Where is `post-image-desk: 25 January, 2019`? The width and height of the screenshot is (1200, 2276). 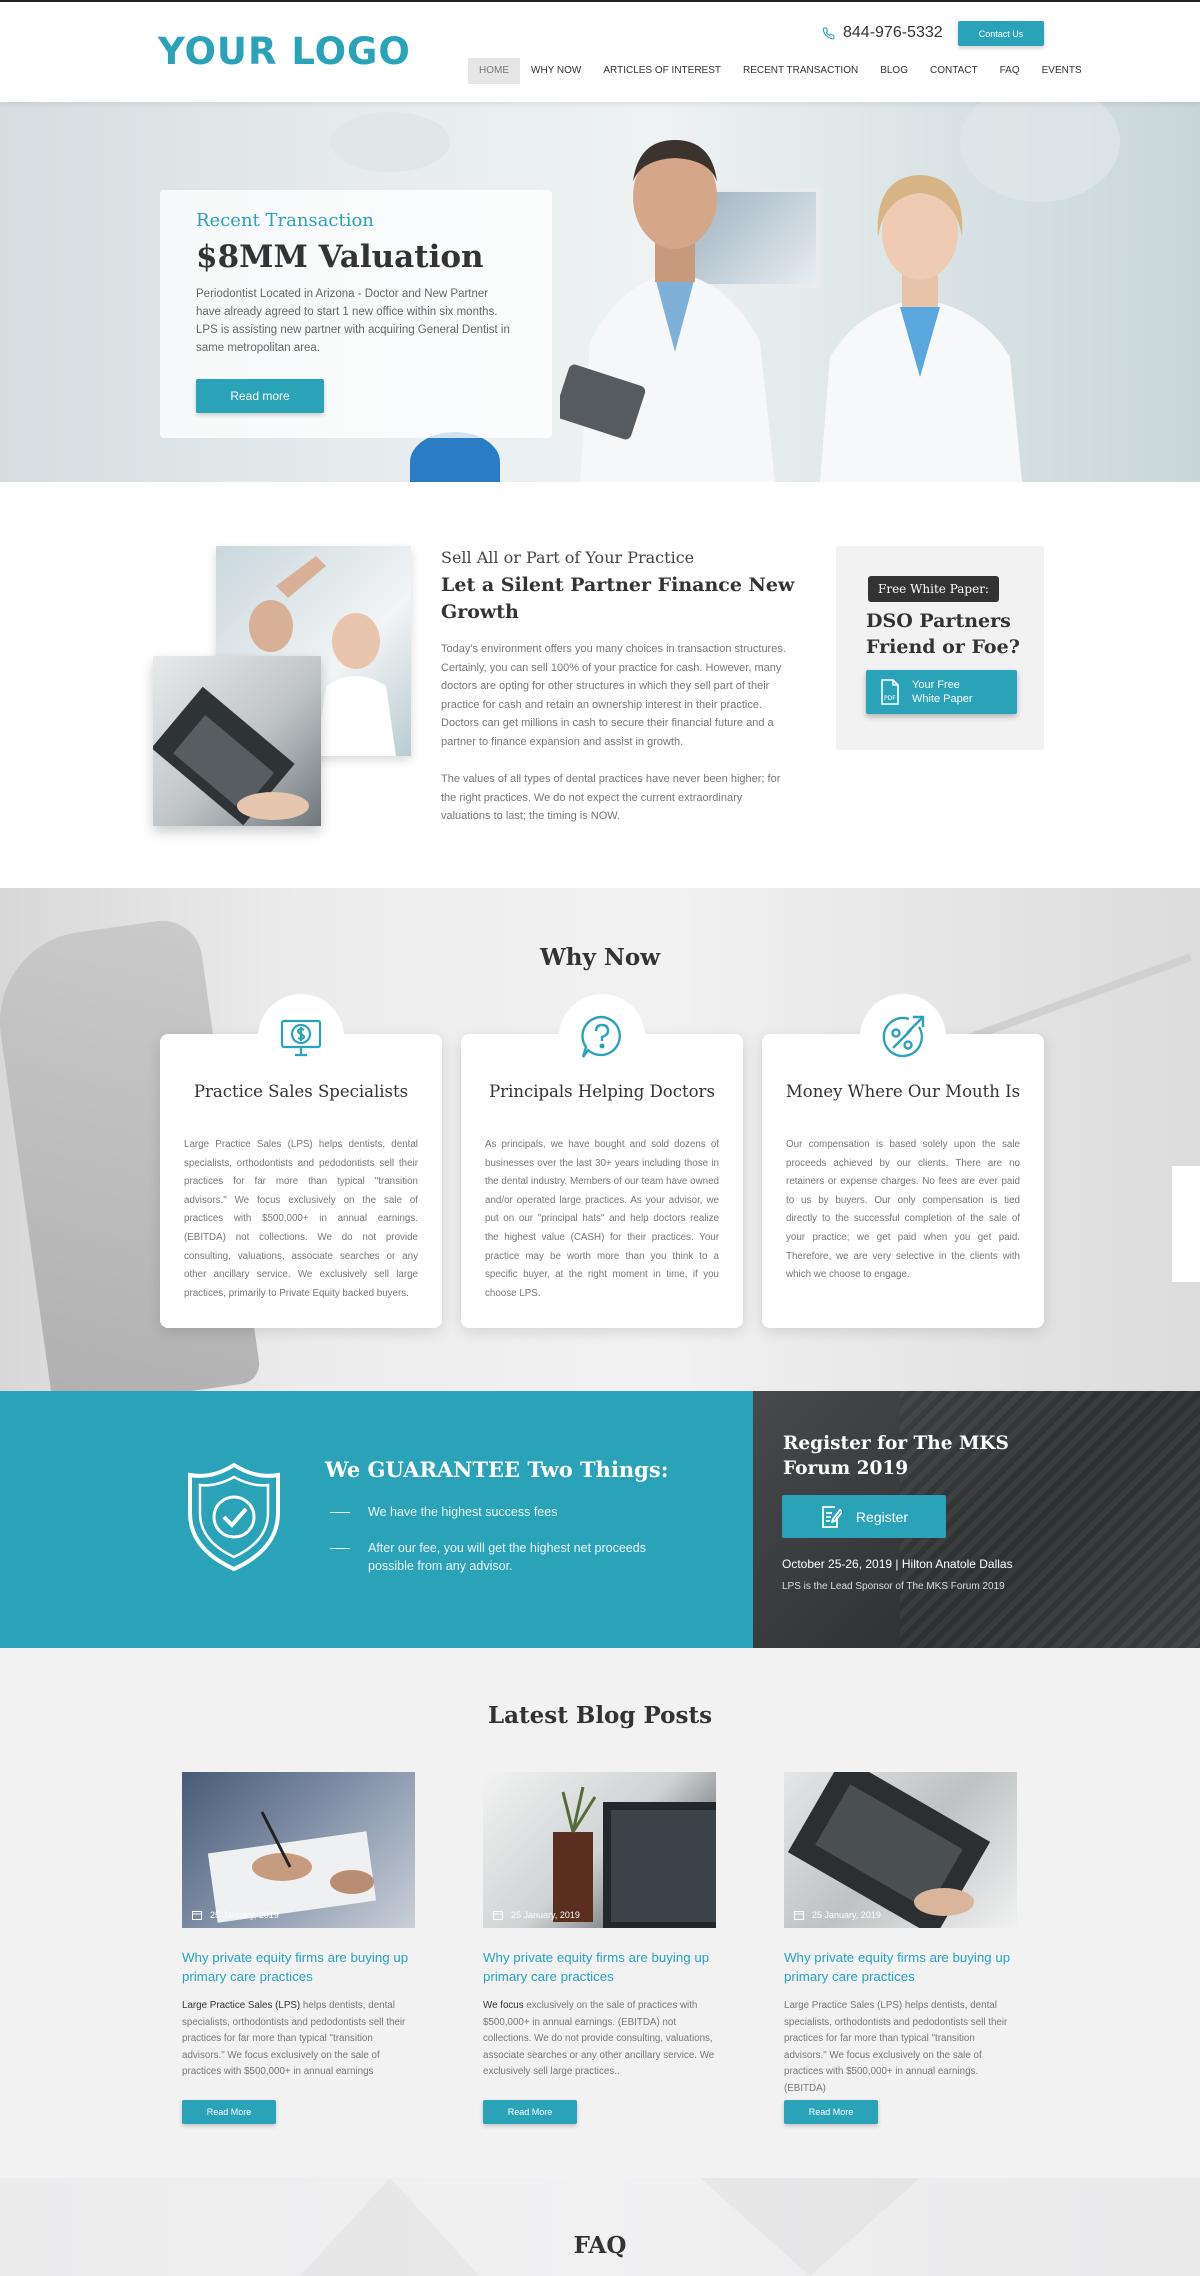 post-image-desk: 25 January, 2019 is located at coordinates (599, 1850).